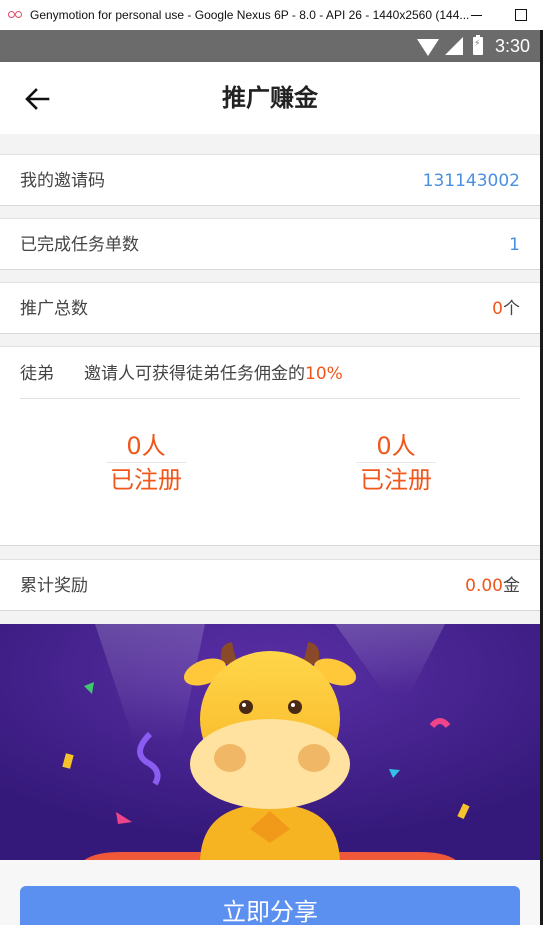 This screenshot has height=925, width=543. Describe the element at coordinates (270, 398) in the screenshot. I see `divider` at that location.